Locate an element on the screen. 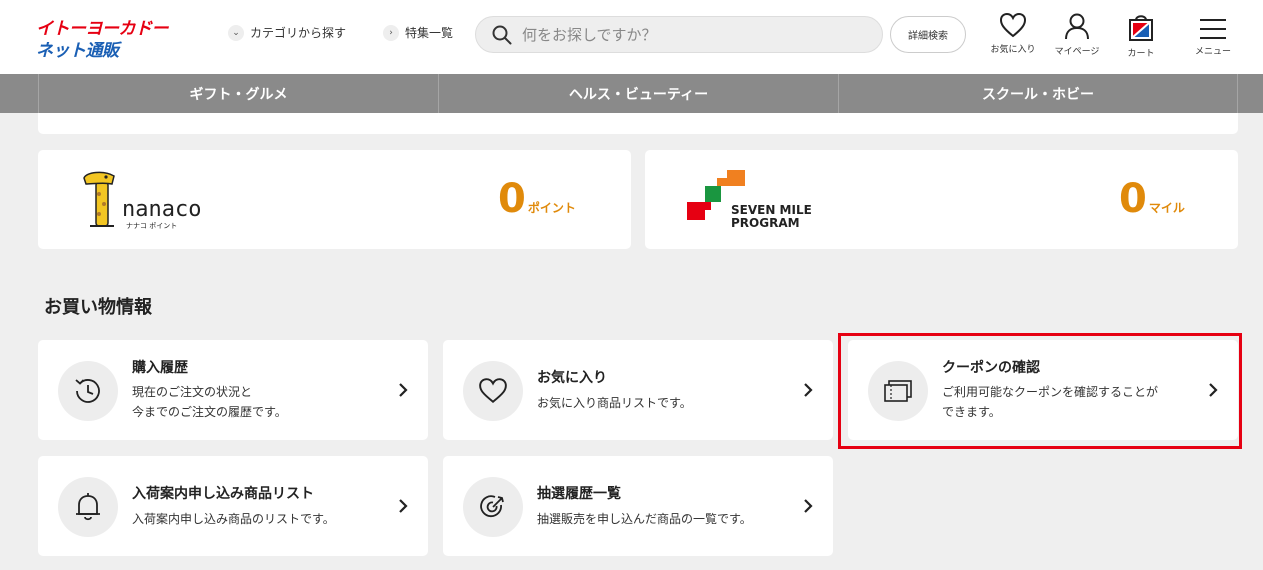  category-school-hobby: スクール・ホビー is located at coordinates (1038, 93).